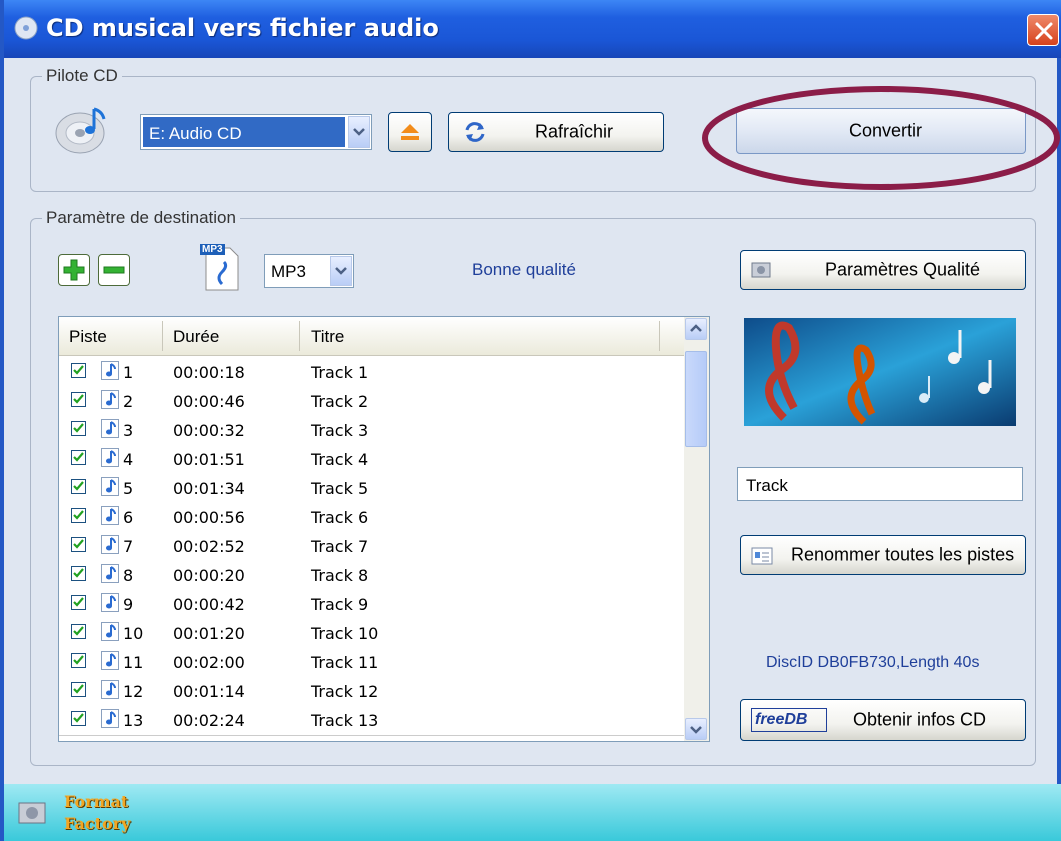 This screenshot has height=841, width=1061. What do you see at coordinates (372, 371) in the screenshot?
I see `table-row: 1 00:00:18 Track 1` at bounding box center [372, 371].